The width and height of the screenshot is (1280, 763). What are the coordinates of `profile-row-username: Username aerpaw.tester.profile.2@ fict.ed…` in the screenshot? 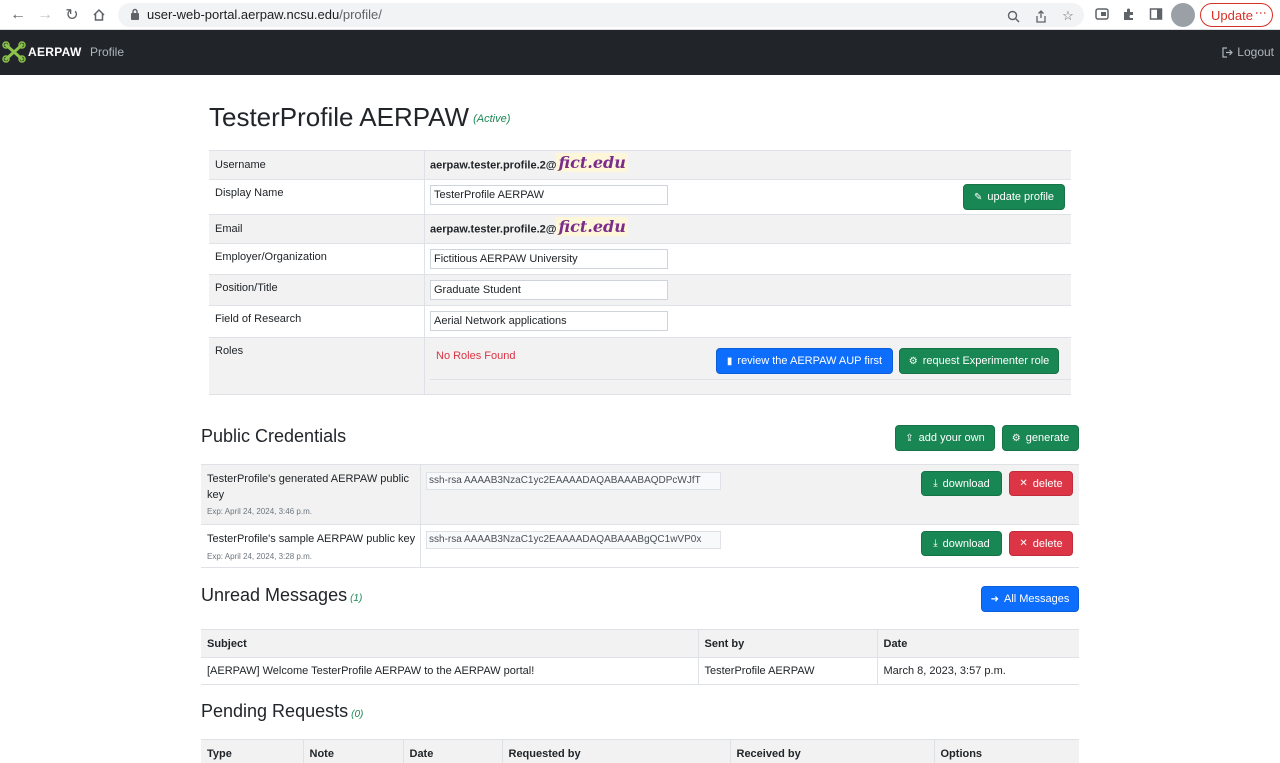 It's located at (640, 164).